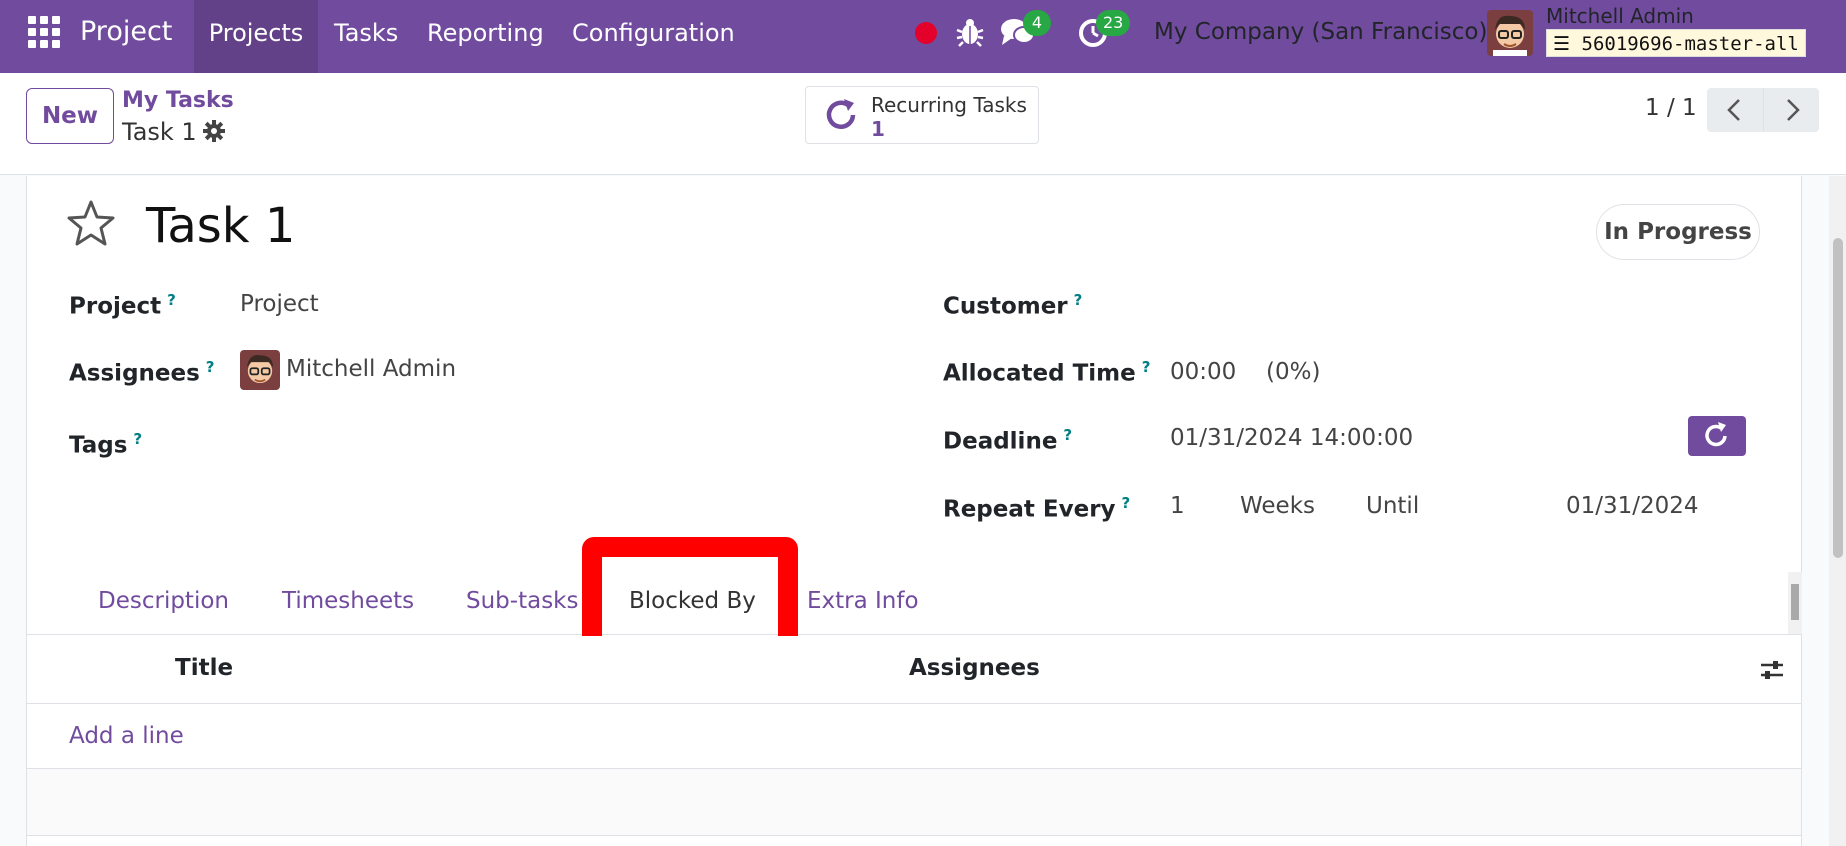 The image size is (1846, 846). Describe the element at coordinates (926, 33) in the screenshot. I see `recording-dot-icon` at that location.